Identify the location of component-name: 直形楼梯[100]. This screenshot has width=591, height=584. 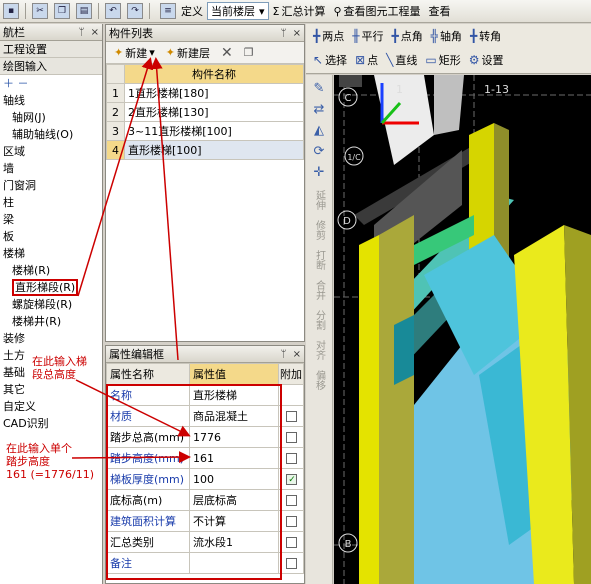
(214, 150).